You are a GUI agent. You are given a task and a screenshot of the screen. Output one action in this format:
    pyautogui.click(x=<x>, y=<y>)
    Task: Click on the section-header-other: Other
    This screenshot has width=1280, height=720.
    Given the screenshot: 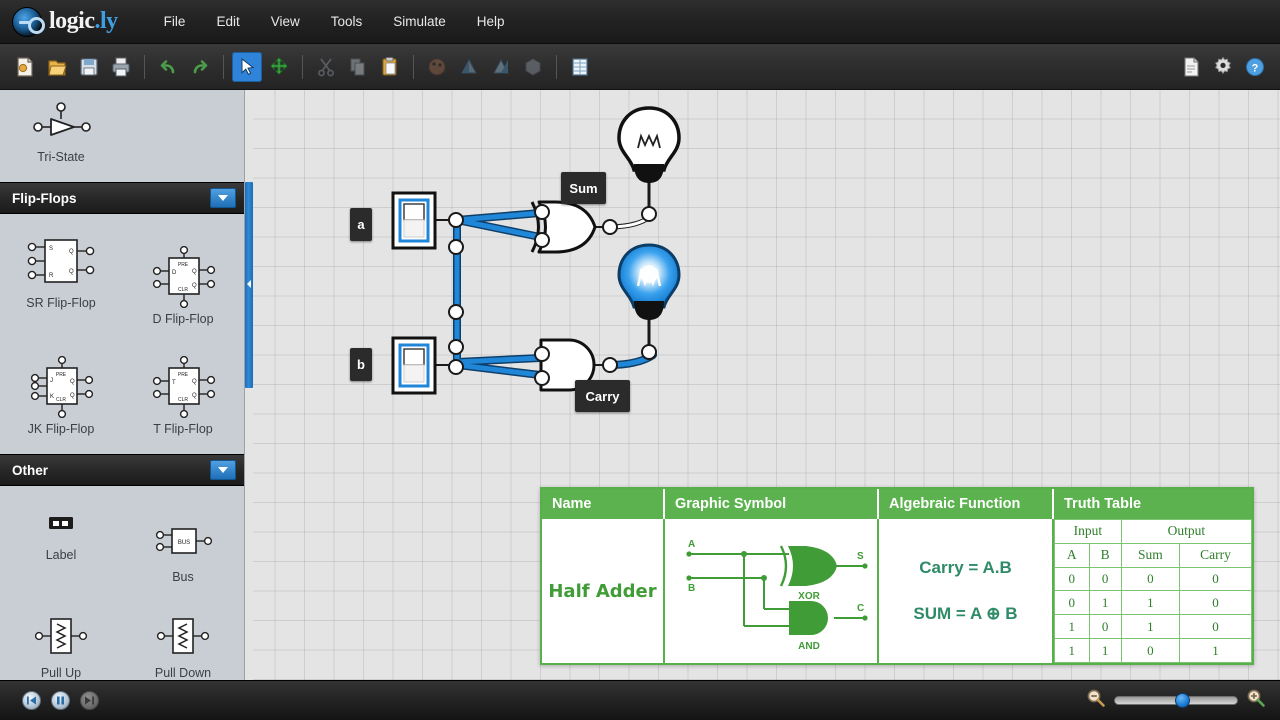 What is the action you would take?
    pyautogui.click(x=122, y=470)
    